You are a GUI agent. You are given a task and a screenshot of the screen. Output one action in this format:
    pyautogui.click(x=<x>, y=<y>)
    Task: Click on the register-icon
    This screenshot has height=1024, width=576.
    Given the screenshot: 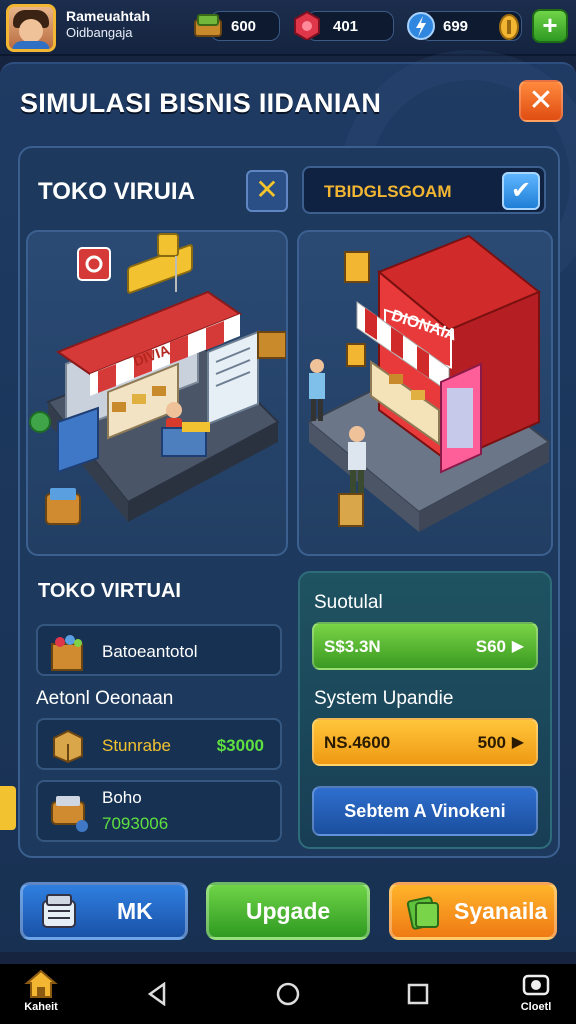 What is the action you would take?
    pyautogui.click(x=59, y=911)
    